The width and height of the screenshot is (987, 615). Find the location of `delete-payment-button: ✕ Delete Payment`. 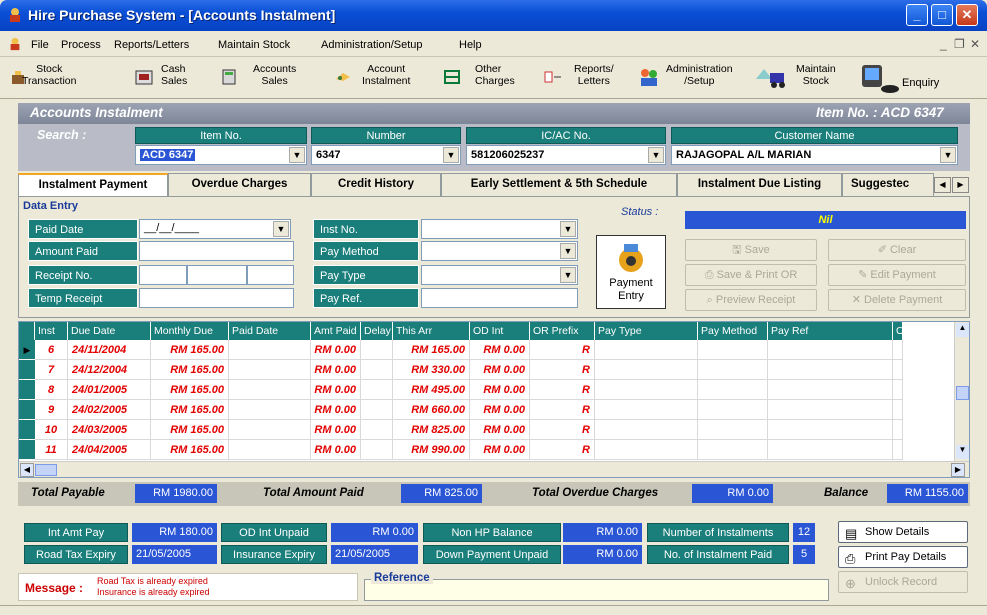

delete-payment-button: ✕ Delete Payment is located at coordinates (897, 300).